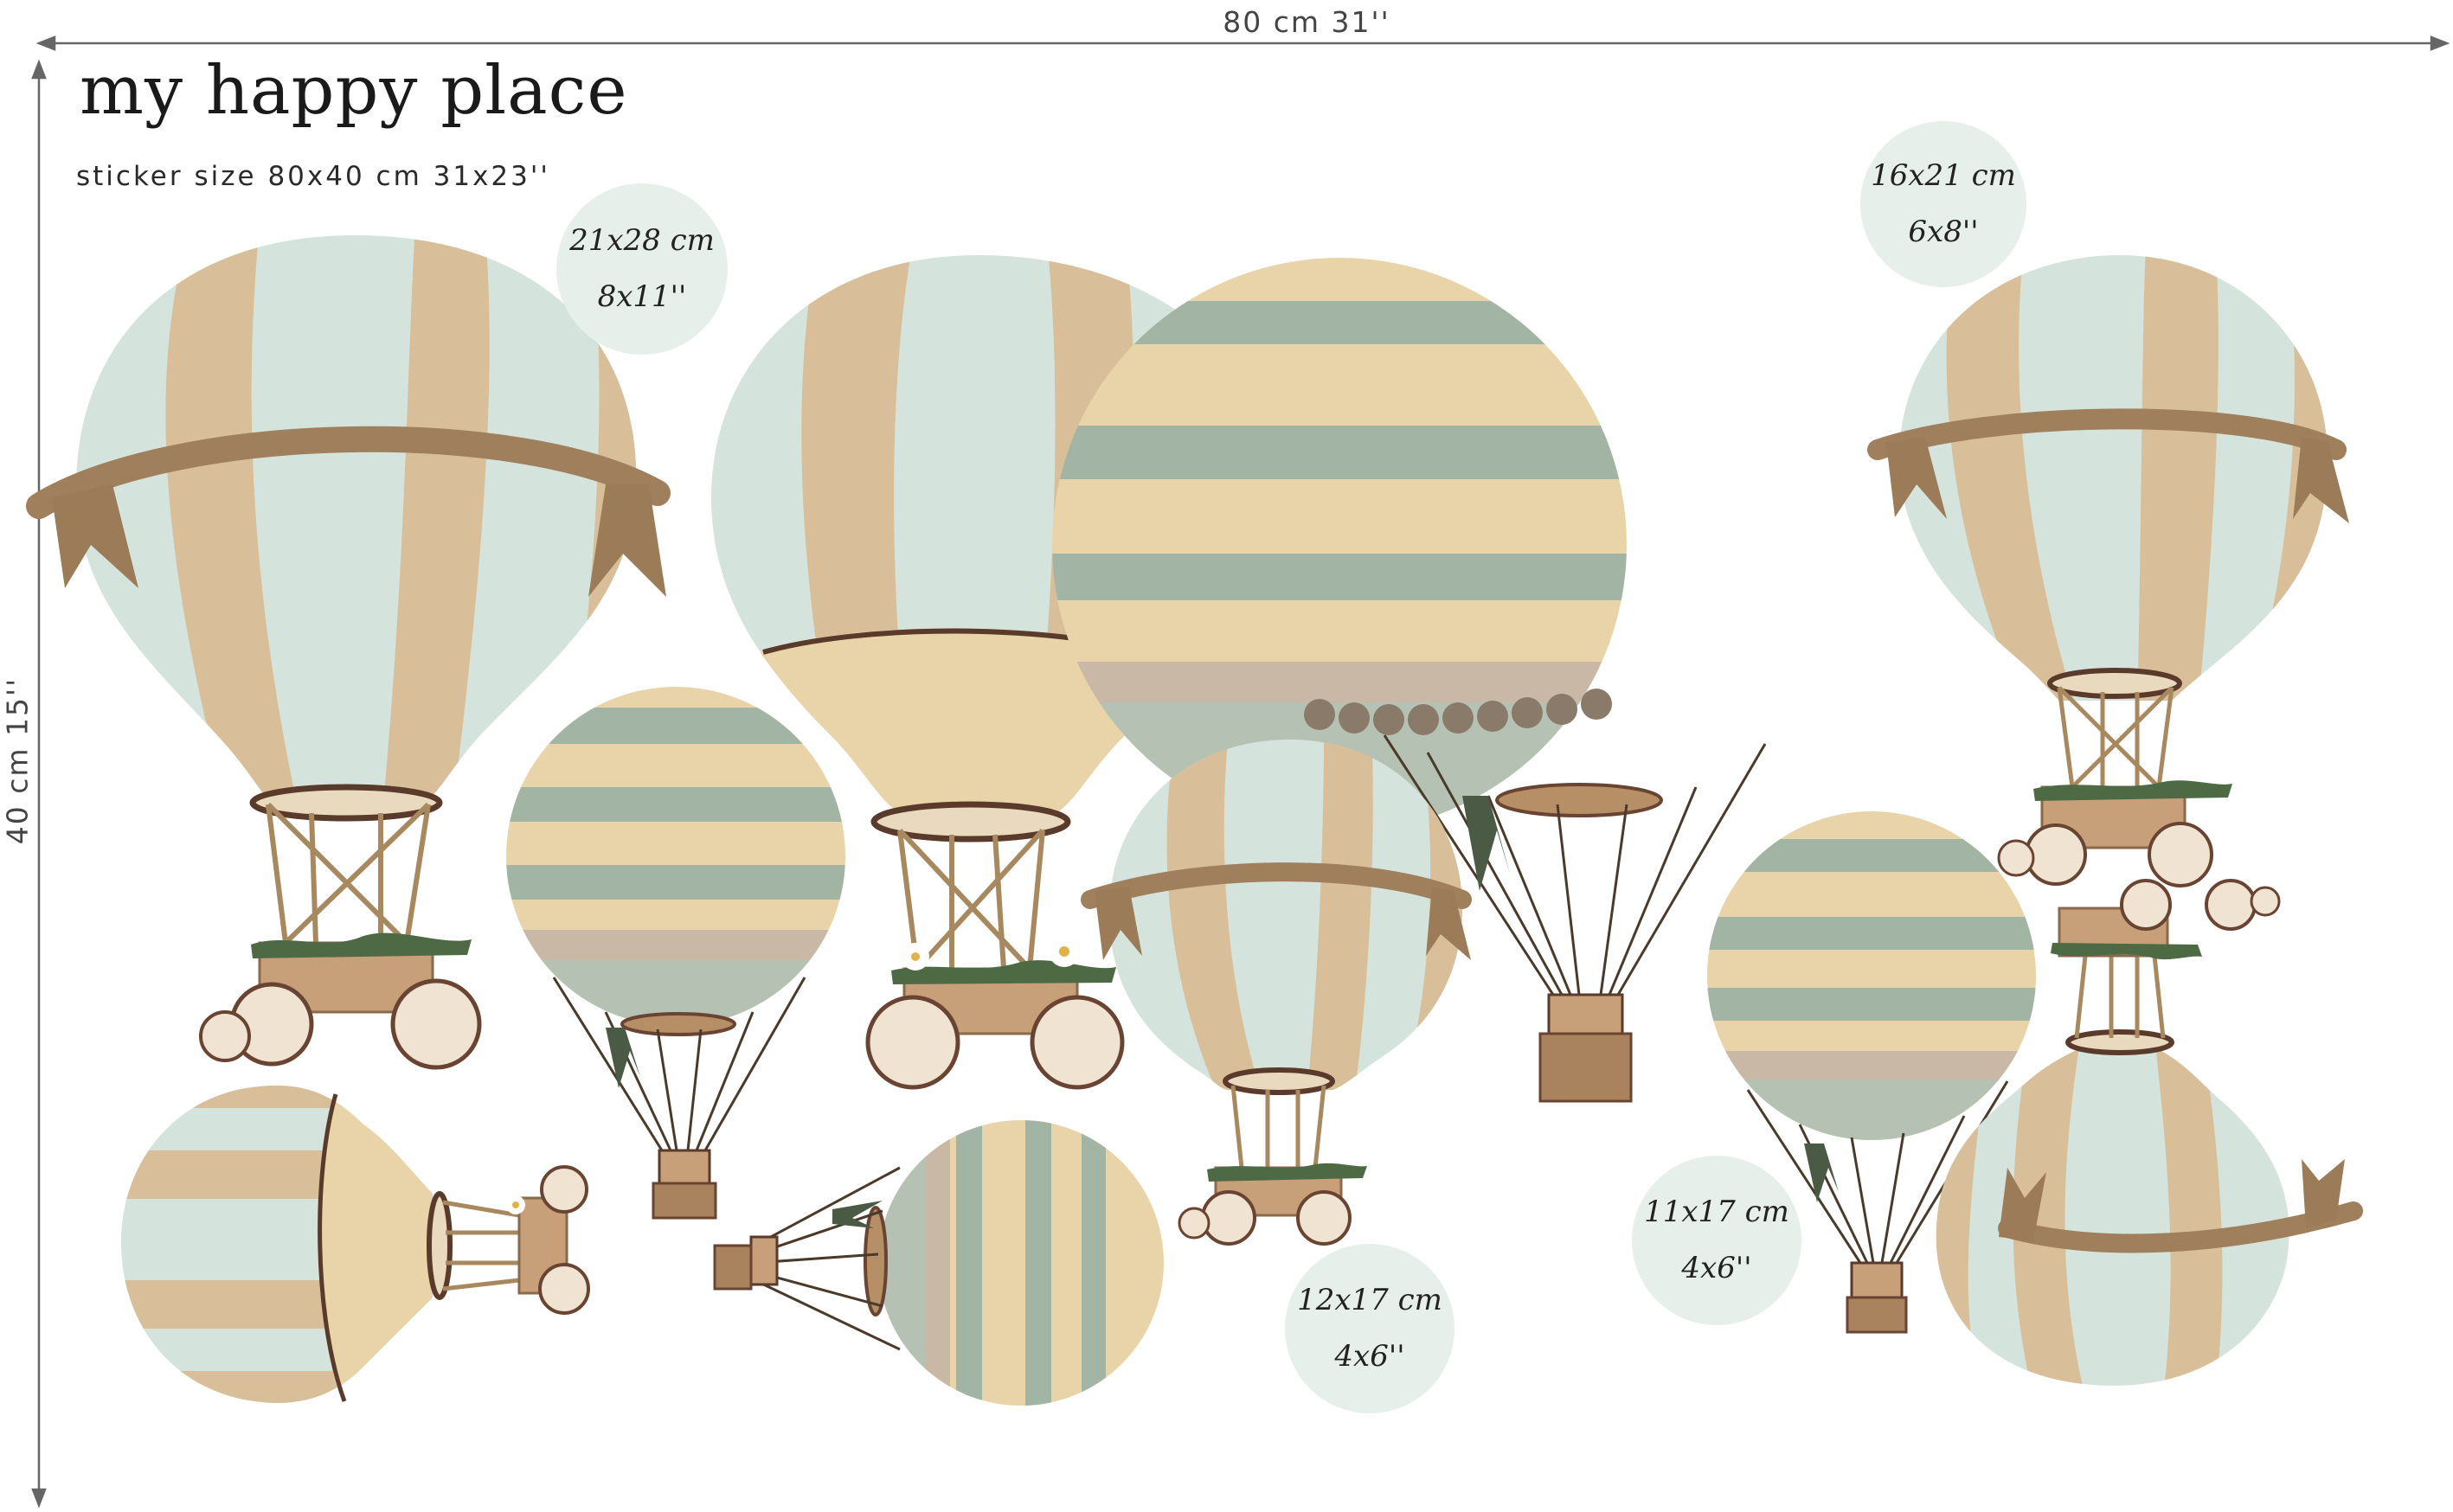 This screenshot has width=2453, height=1512. What do you see at coordinates (1716, 1212) in the screenshot?
I see `size-badge-metric: 11x17 cm` at bounding box center [1716, 1212].